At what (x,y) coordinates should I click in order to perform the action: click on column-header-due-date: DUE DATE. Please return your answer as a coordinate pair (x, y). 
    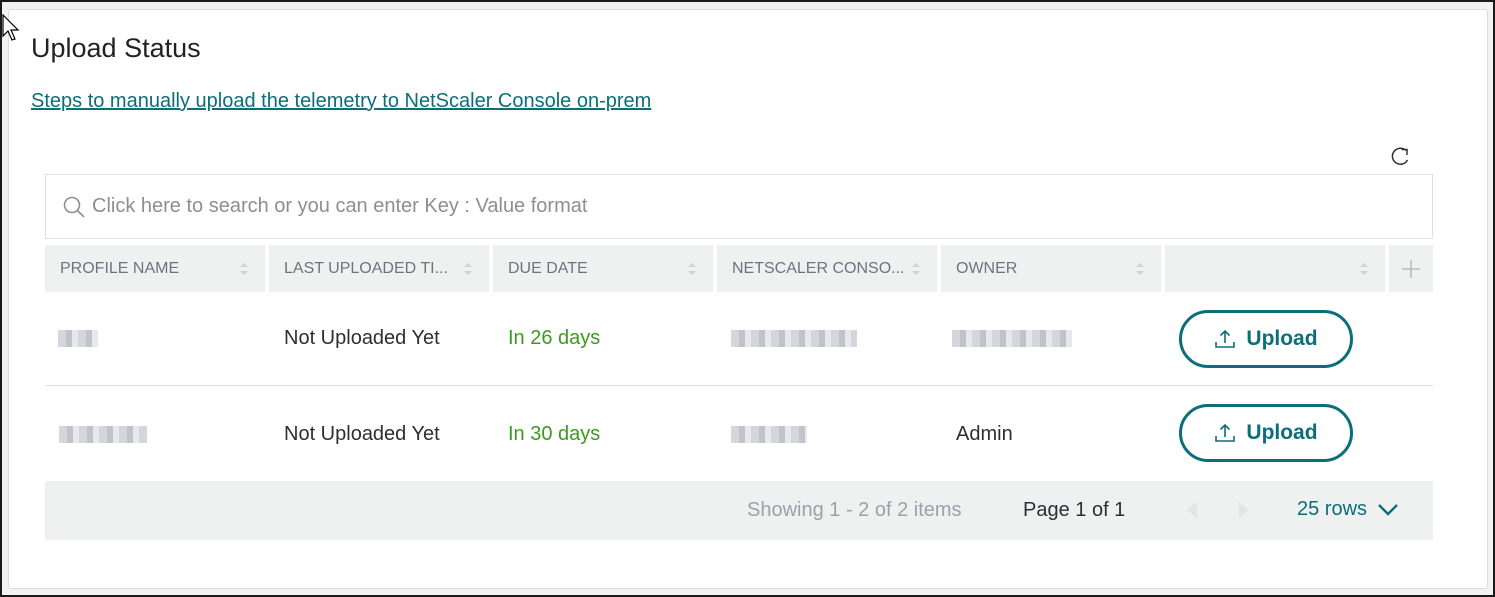
    Looking at the image, I should click on (603, 268).